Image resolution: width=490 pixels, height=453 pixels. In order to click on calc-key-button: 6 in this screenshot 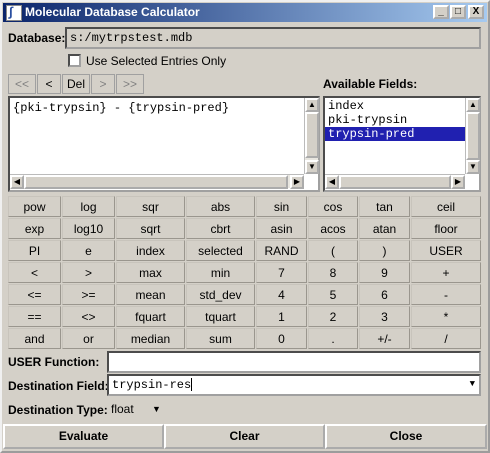, I will do `click(384, 294)`.